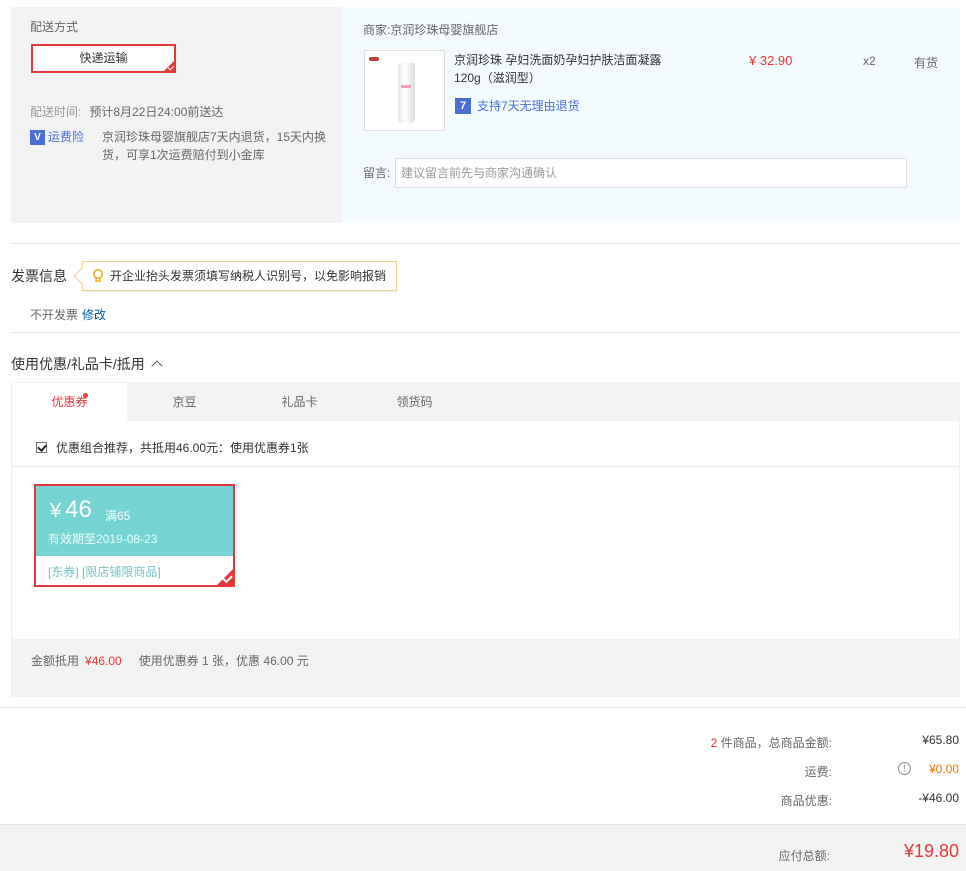 This screenshot has width=966, height=871. I want to click on coupon-footer-amount: ¥46.00, so click(103, 661).